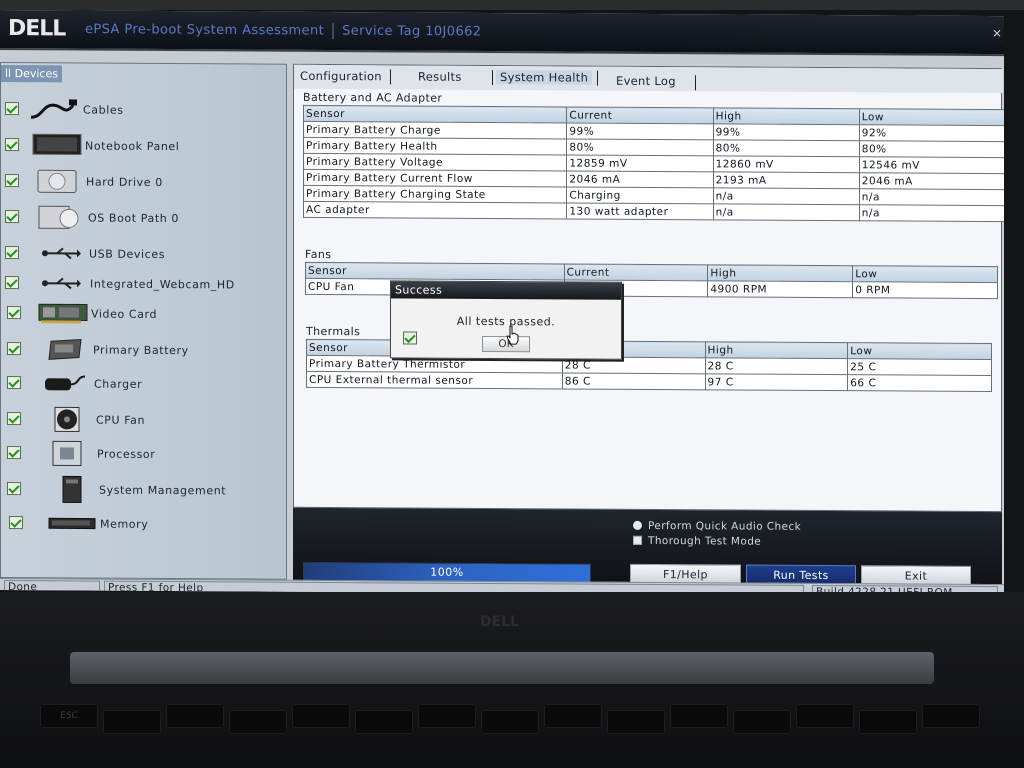 The image size is (1024, 768). What do you see at coordinates (500, 622) in the screenshot?
I see `dell-bezel-logo: DELL` at bounding box center [500, 622].